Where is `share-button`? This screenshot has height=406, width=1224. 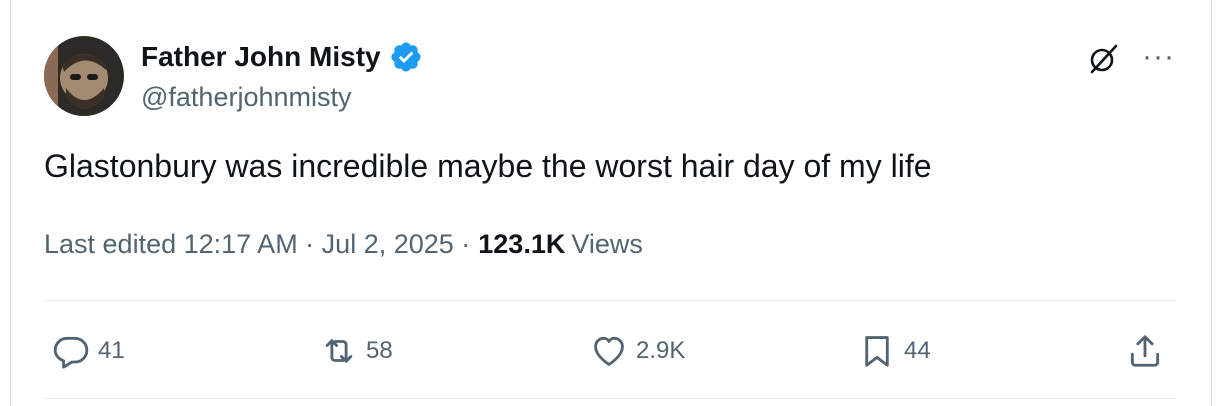
share-button is located at coordinates (1149, 351).